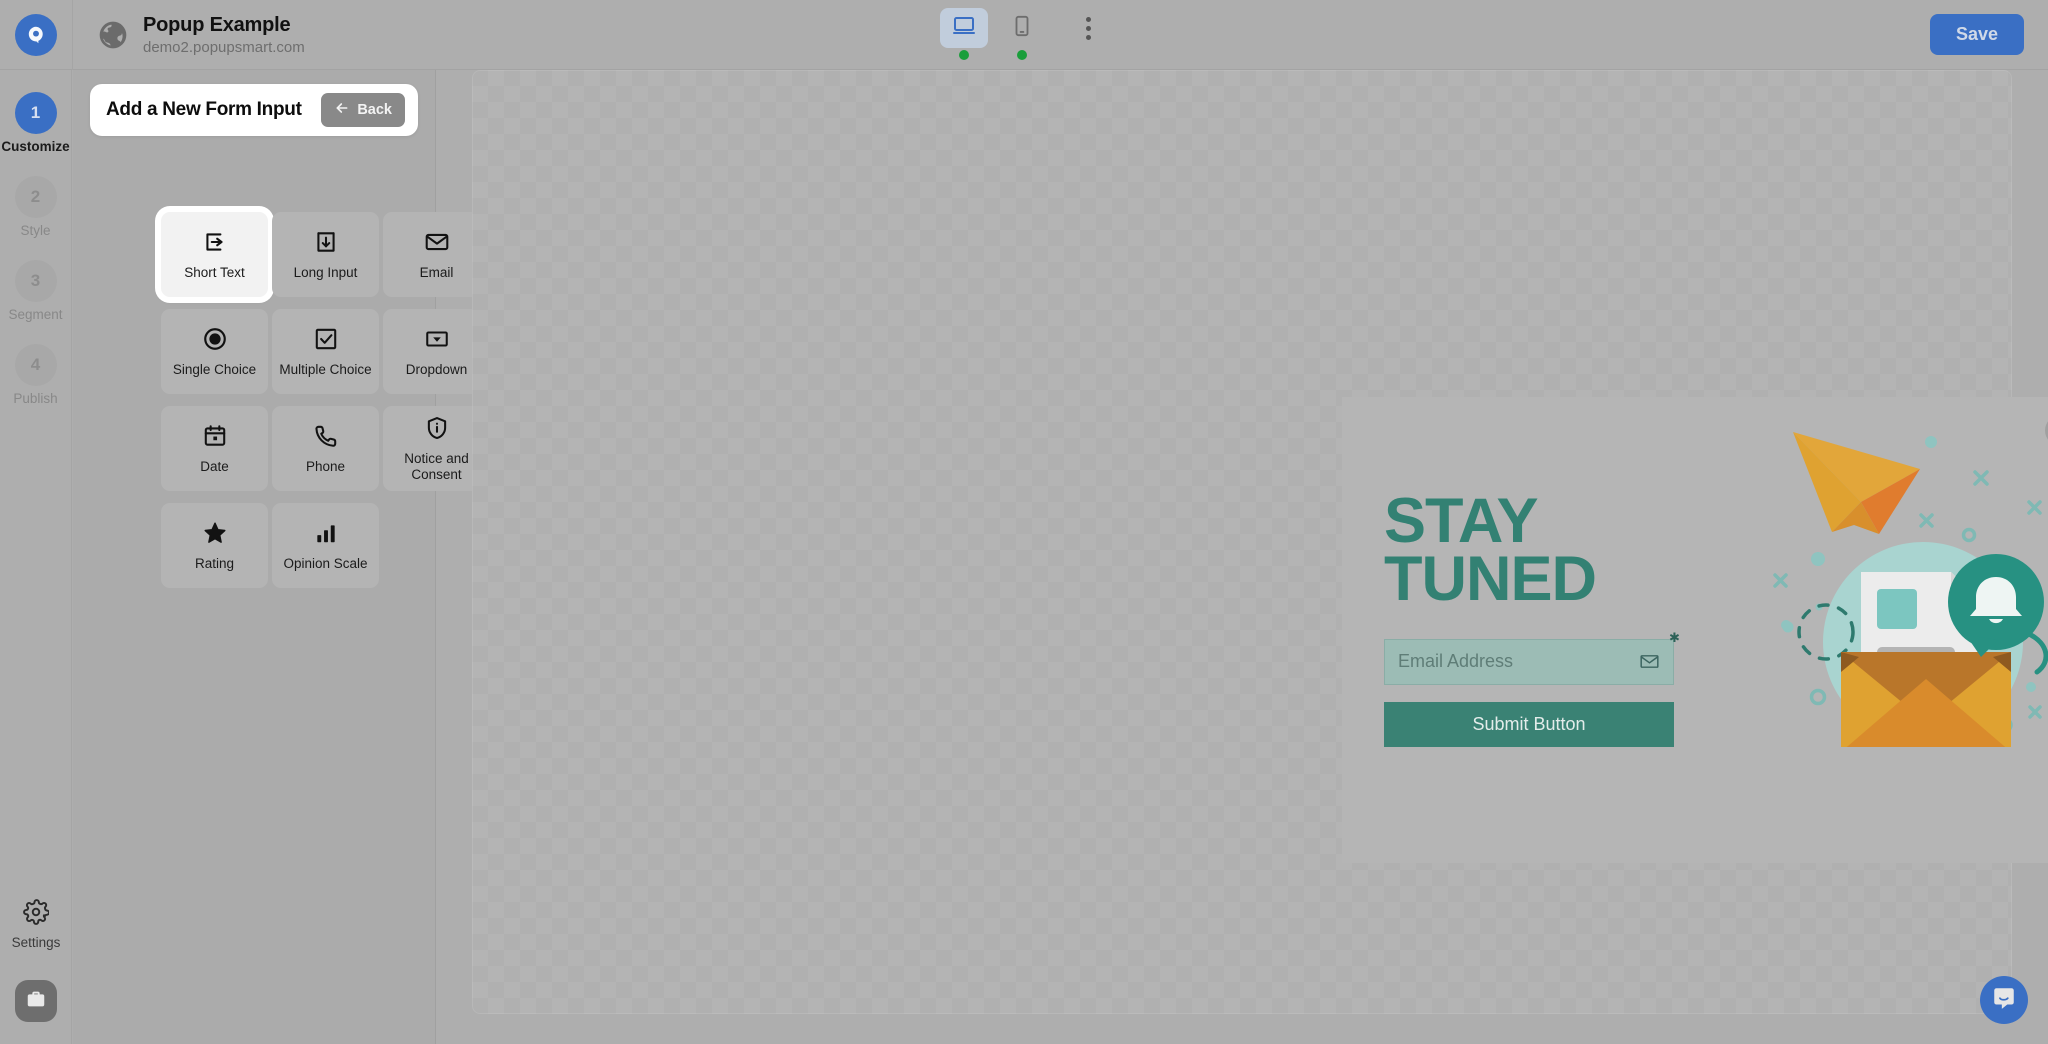 This screenshot has width=2048, height=1044. Describe the element at coordinates (36, 557) in the screenshot. I see `step-rail: 1 Customize 2 Style 3 Segment 4 Publish` at that location.